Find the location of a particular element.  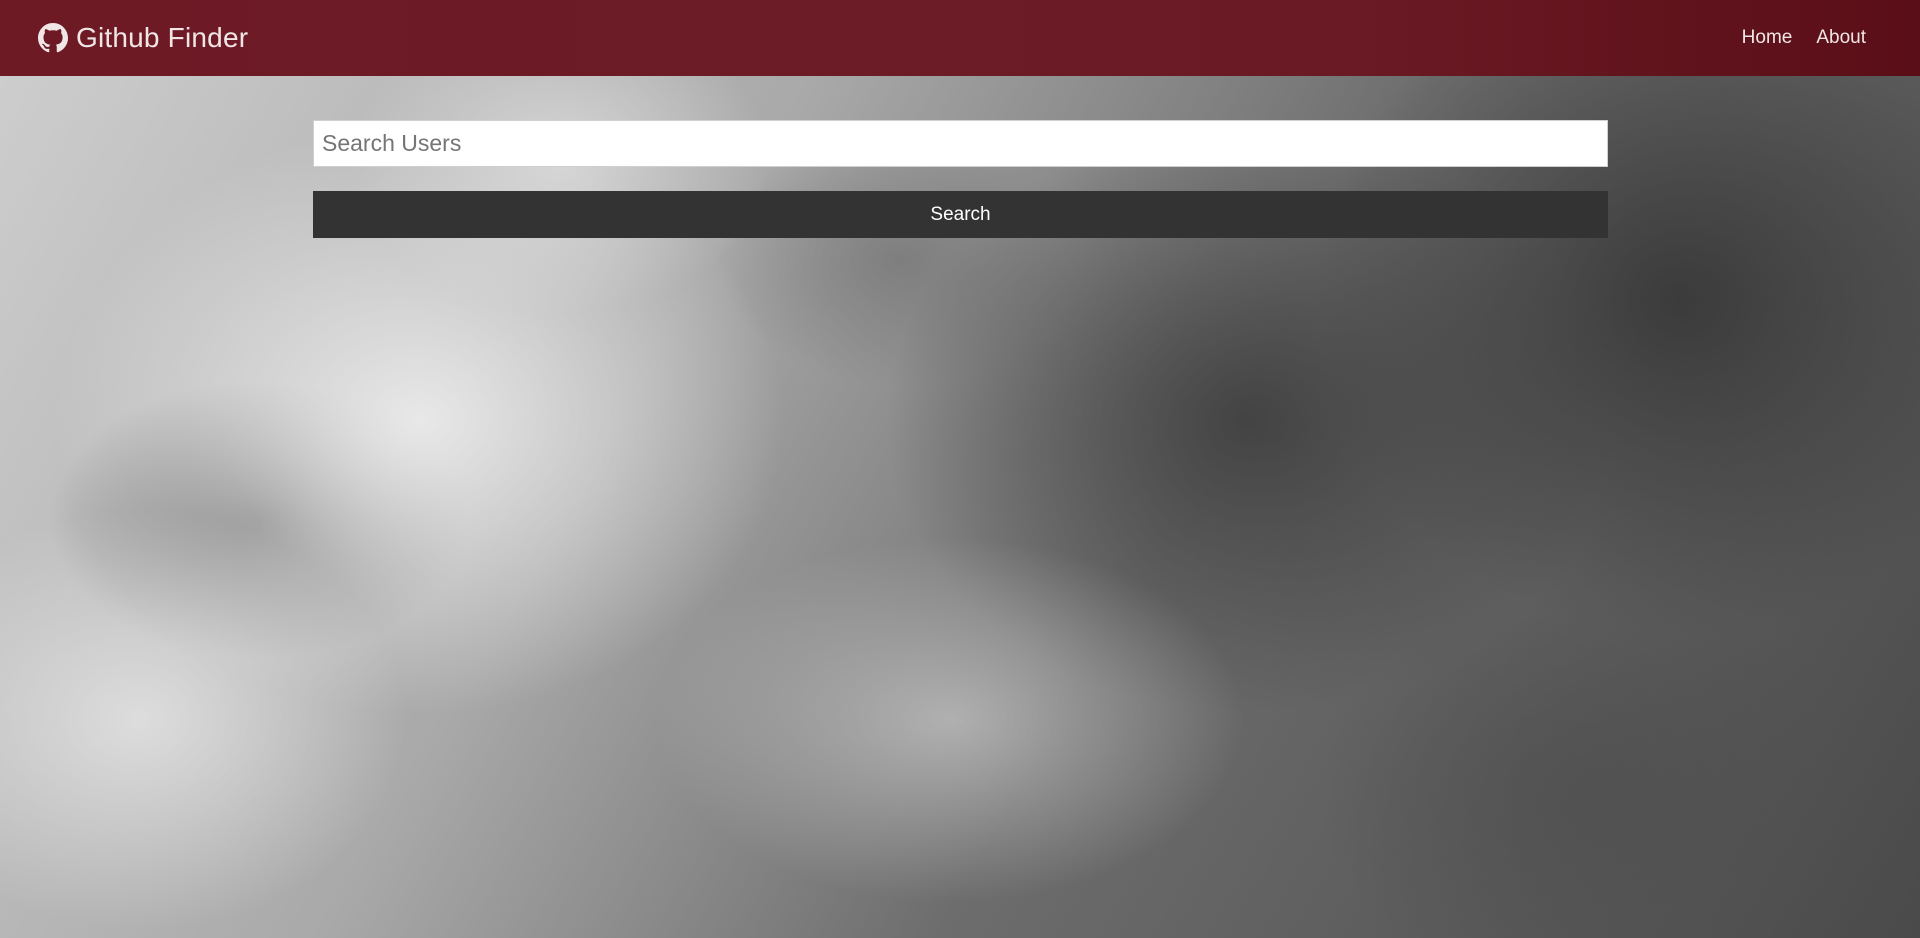

github-icon is located at coordinates (53, 38).